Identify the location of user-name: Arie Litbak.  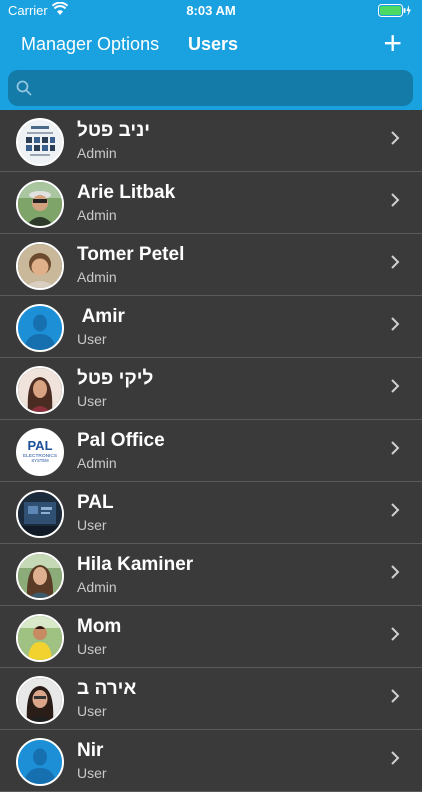
(126, 192).